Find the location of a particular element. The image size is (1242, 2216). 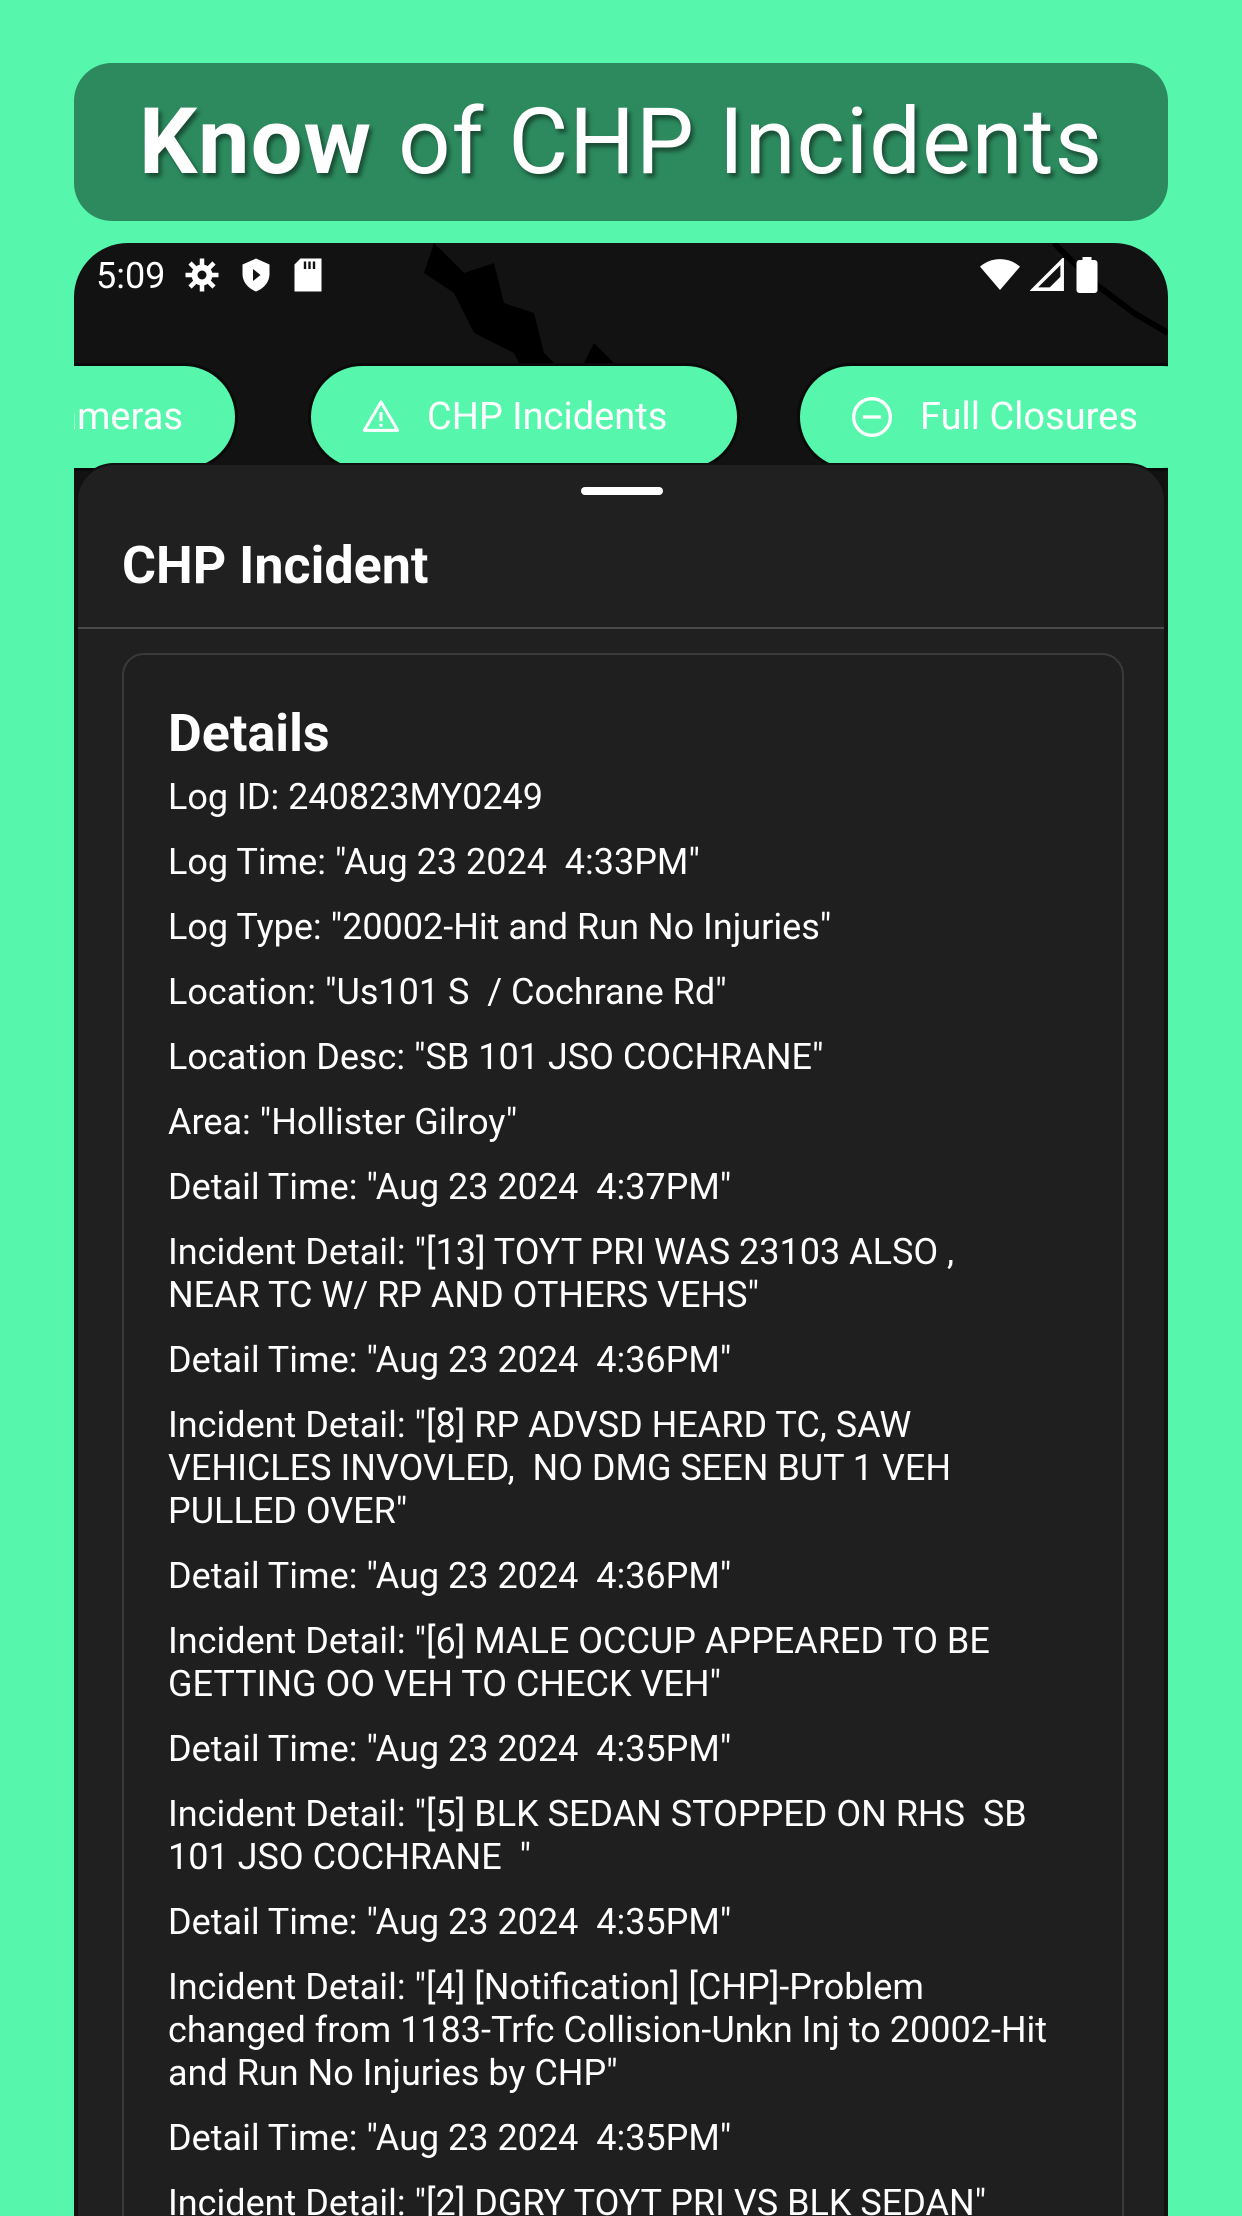

detail-line: Log Time: "Aug 23 2024 4:33PM" is located at coordinates (434, 862).